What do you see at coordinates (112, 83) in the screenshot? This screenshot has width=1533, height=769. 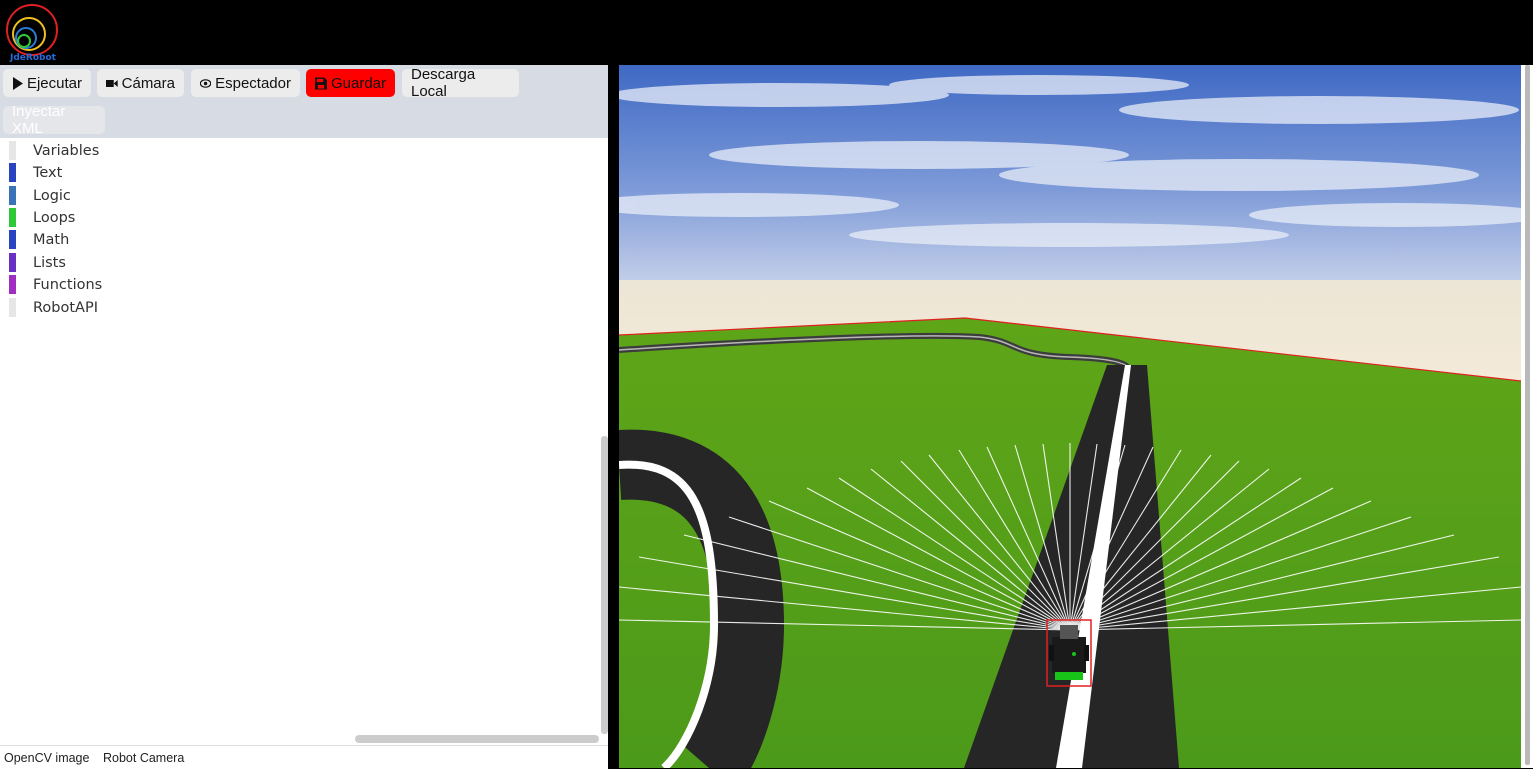 I see `video-camera-icon` at bounding box center [112, 83].